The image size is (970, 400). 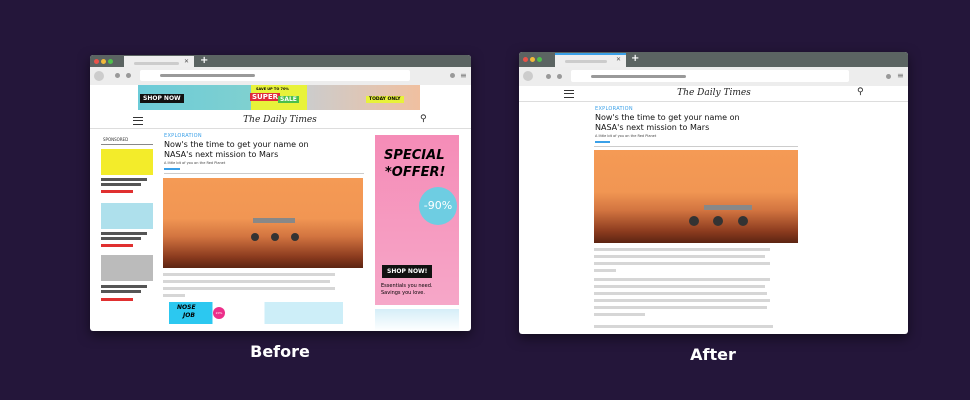 I want to click on side-ad-line1: SPECIAL, so click(x=414, y=155).